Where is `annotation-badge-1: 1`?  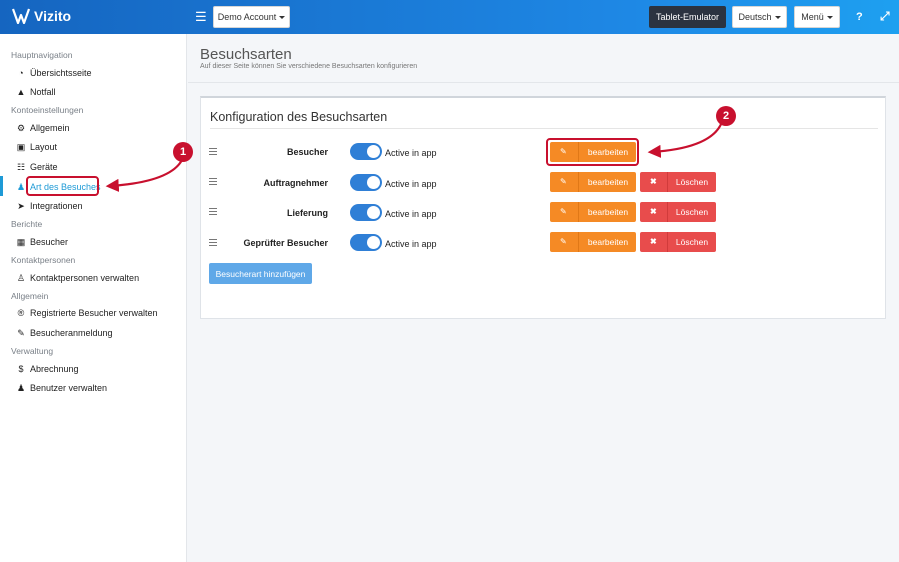
annotation-badge-1: 1 is located at coordinates (183, 152).